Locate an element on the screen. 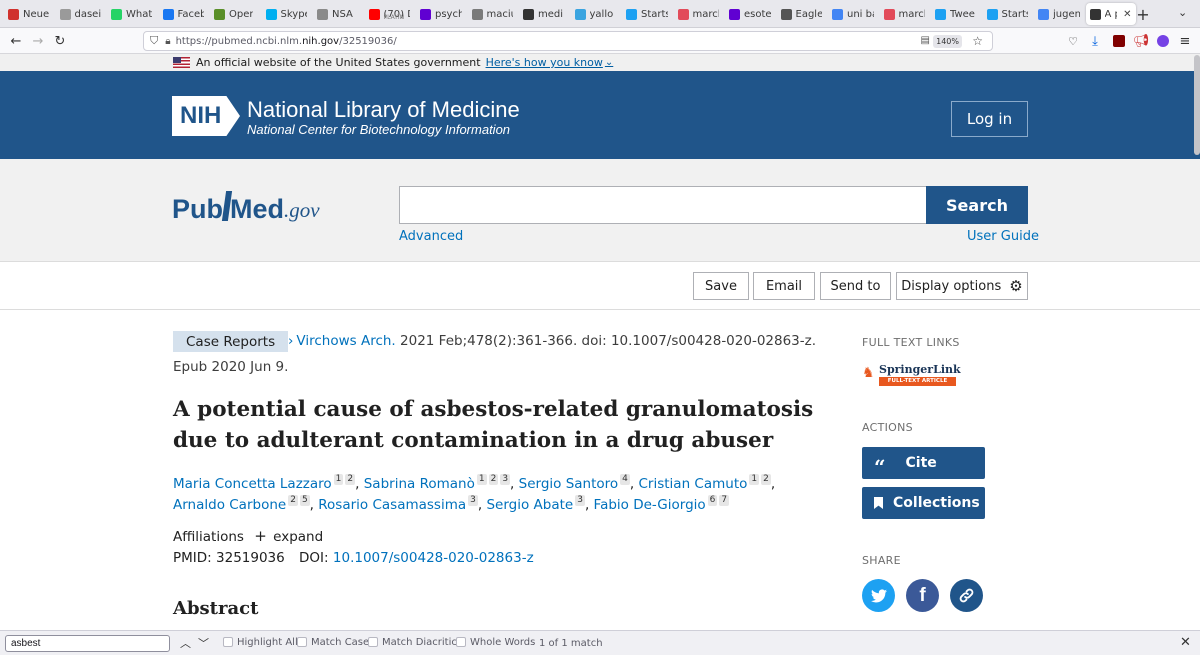  nih-logo: NIH is located at coordinates (206, 116).